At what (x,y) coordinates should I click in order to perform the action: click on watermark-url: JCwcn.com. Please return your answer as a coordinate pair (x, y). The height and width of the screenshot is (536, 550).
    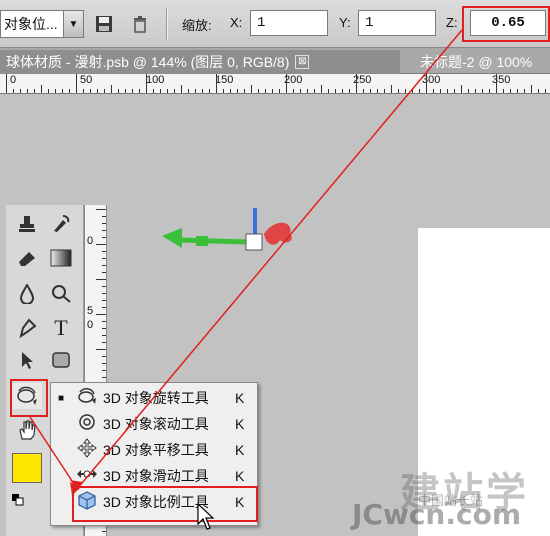
    Looking at the image, I should click on (437, 514).